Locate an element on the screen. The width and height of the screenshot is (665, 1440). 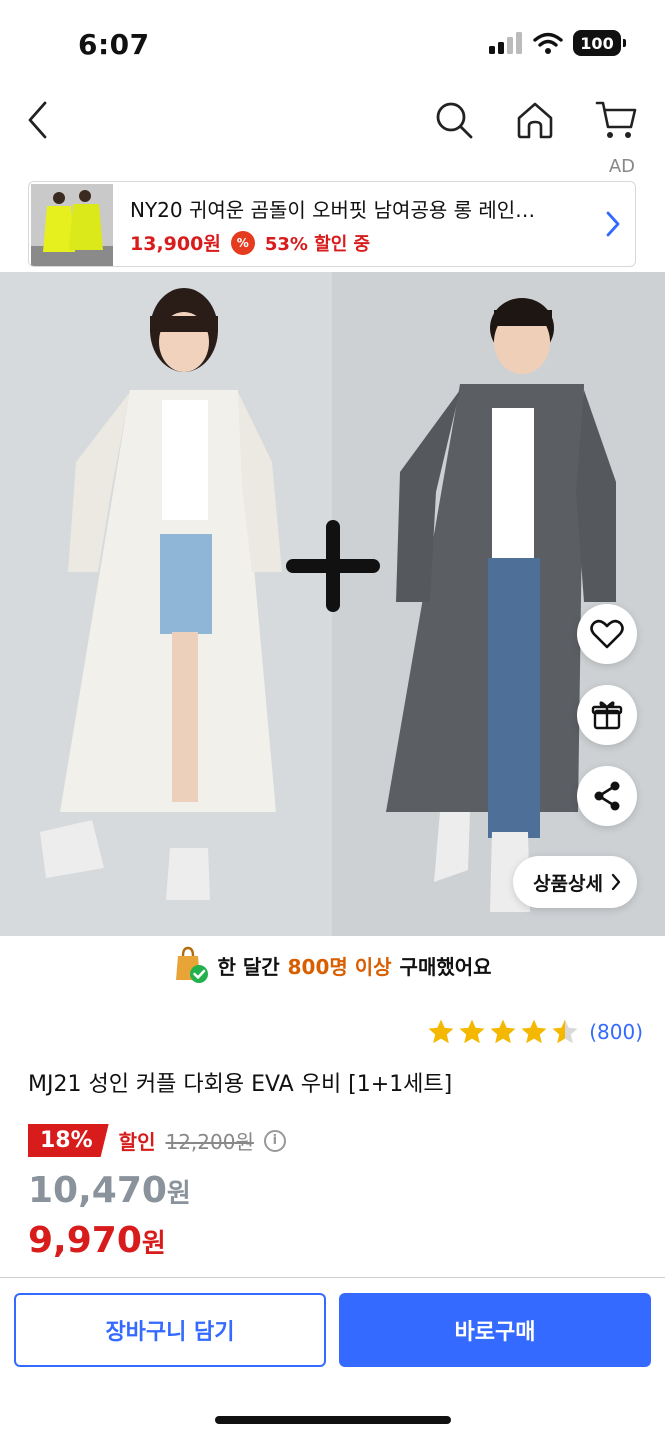
cellular-signal-icon is located at coordinates (505, 43).